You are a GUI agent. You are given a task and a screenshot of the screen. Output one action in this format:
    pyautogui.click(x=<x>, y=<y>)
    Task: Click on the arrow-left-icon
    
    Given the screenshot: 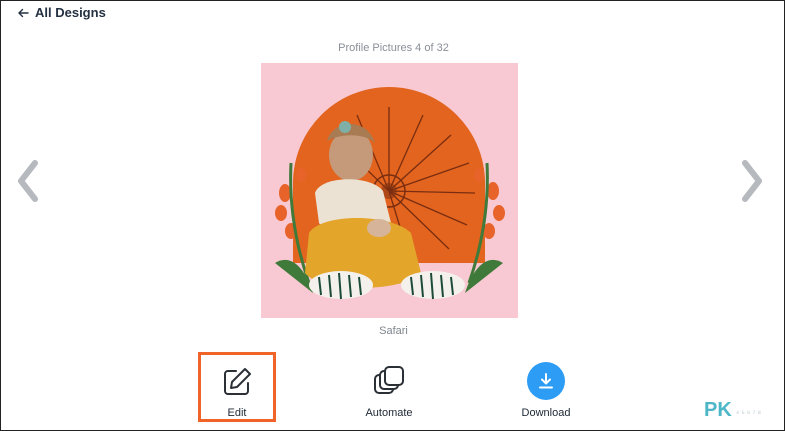 What is the action you would take?
    pyautogui.click(x=23, y=12)
    